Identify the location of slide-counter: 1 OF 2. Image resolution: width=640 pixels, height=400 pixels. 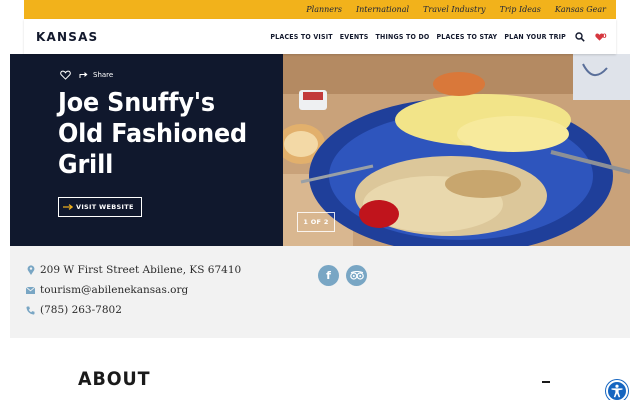
(316, 222).